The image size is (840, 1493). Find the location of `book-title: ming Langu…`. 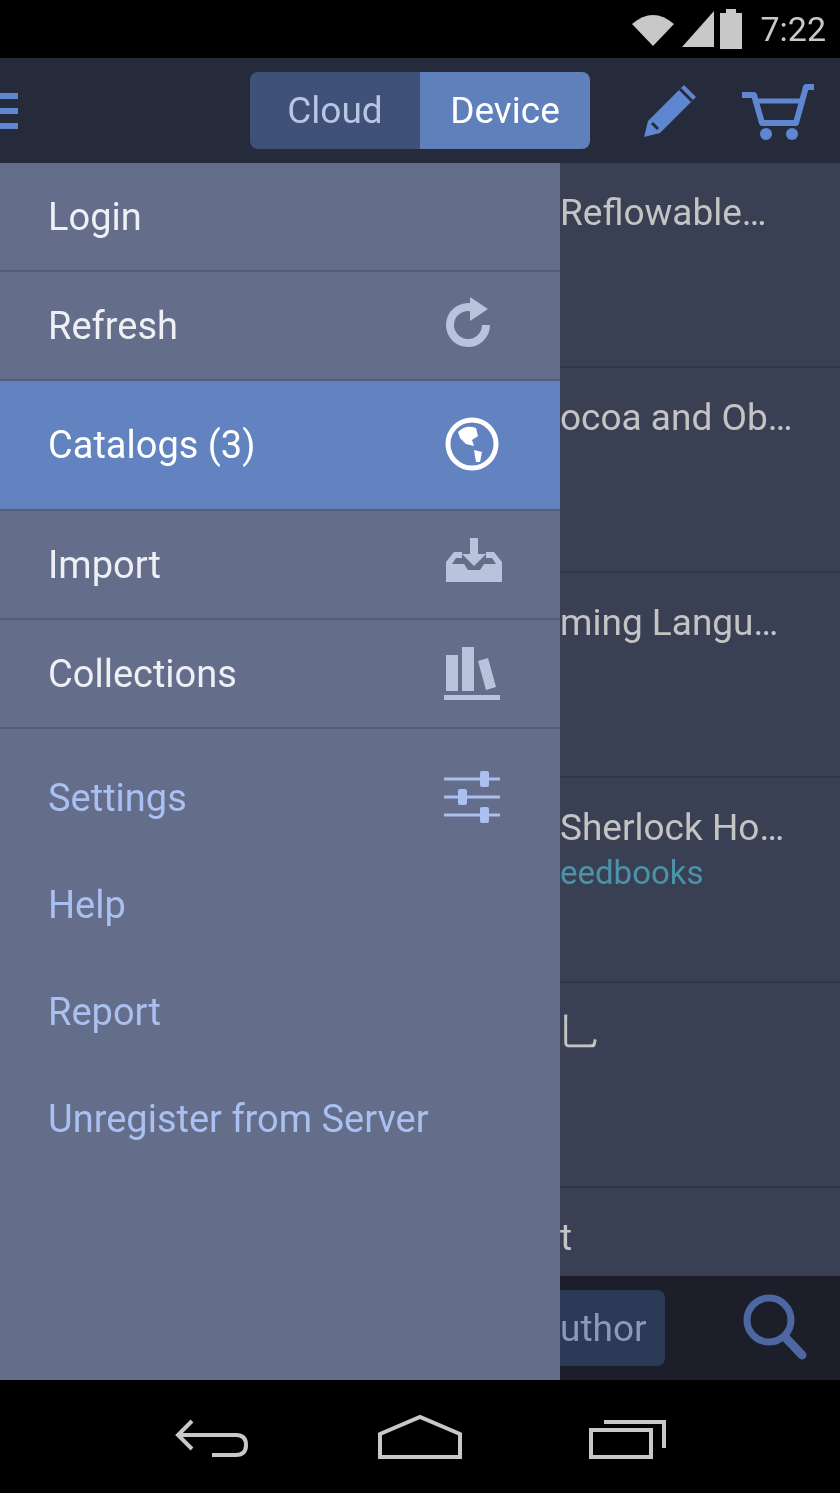

book-title: ming Langu… is located at coordinates (670, 623).